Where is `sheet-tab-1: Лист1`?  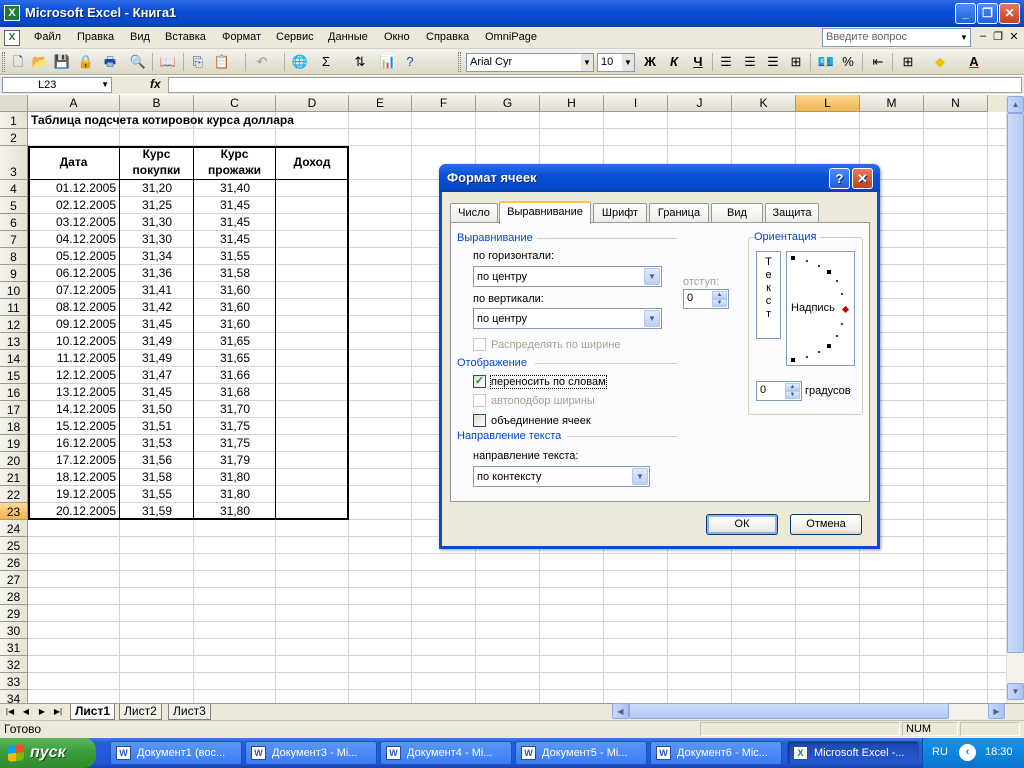 sheet-tab-1: Лист1 is located at coordinates (93, 712).